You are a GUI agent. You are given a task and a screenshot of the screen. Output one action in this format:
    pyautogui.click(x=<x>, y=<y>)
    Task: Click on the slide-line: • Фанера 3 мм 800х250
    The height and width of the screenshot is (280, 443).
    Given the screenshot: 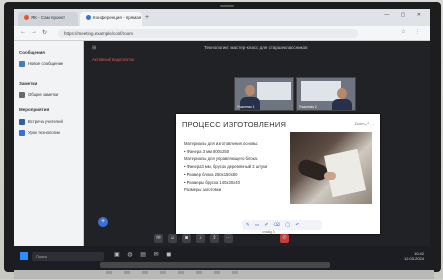 What is the action you would take?
    pyautogui.click(x=207, y=151)
    